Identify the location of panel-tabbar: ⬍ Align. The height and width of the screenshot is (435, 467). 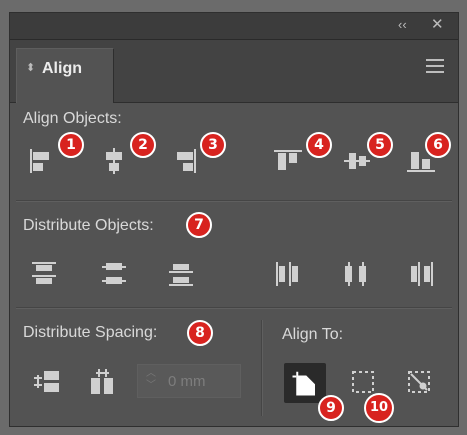
(234, 71).